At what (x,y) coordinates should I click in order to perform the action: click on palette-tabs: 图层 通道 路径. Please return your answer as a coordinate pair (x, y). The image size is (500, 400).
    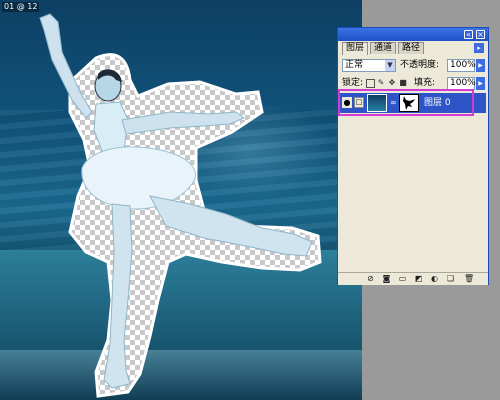
    Looking at the image, I should click on (413, 48).